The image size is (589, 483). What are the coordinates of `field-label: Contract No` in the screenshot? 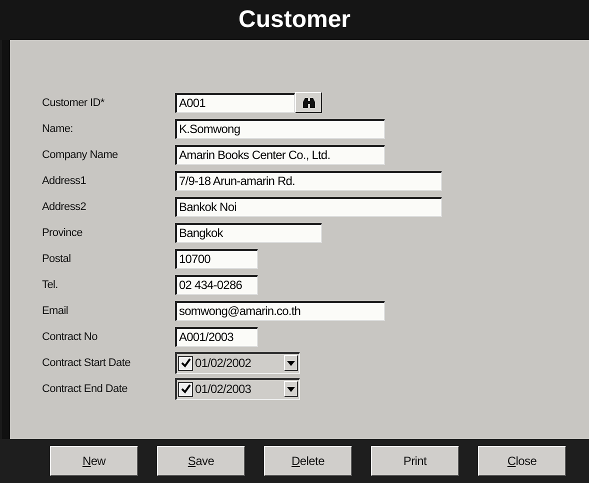 It's located at (70, 336).